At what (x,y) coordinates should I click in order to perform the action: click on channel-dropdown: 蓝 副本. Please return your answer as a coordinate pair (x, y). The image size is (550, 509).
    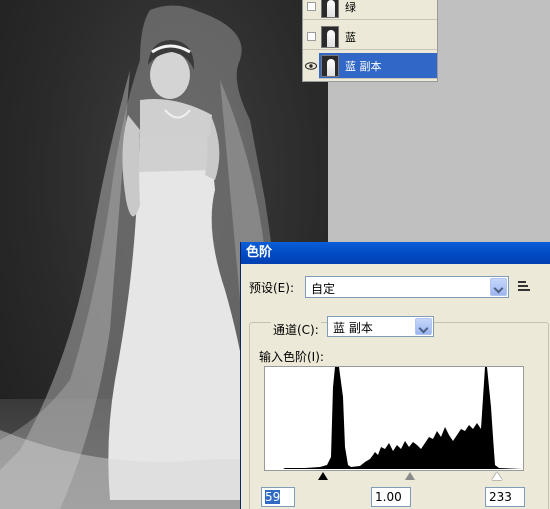
    Looking at the image, I should click on (380, 326).